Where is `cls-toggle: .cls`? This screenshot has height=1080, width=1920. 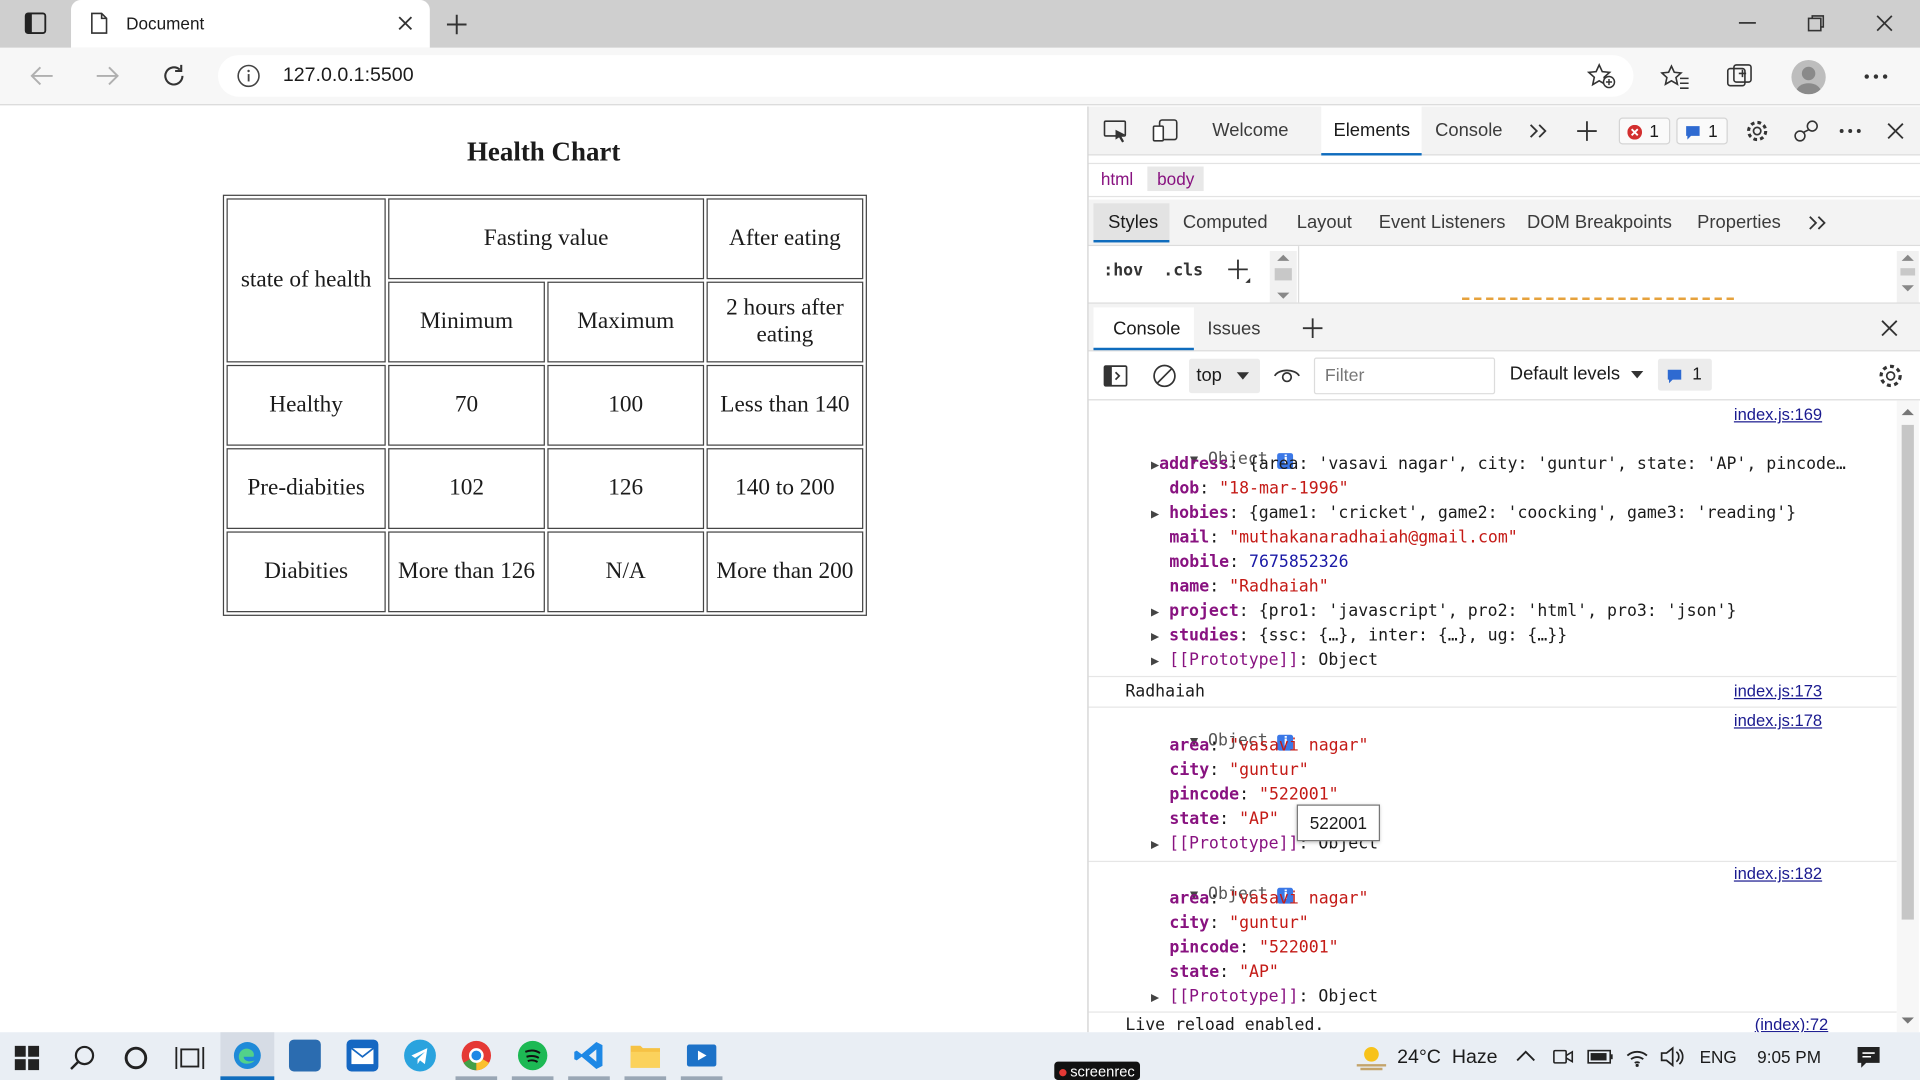 cls-toggle: .cls is located at coordinates (1183, 271).